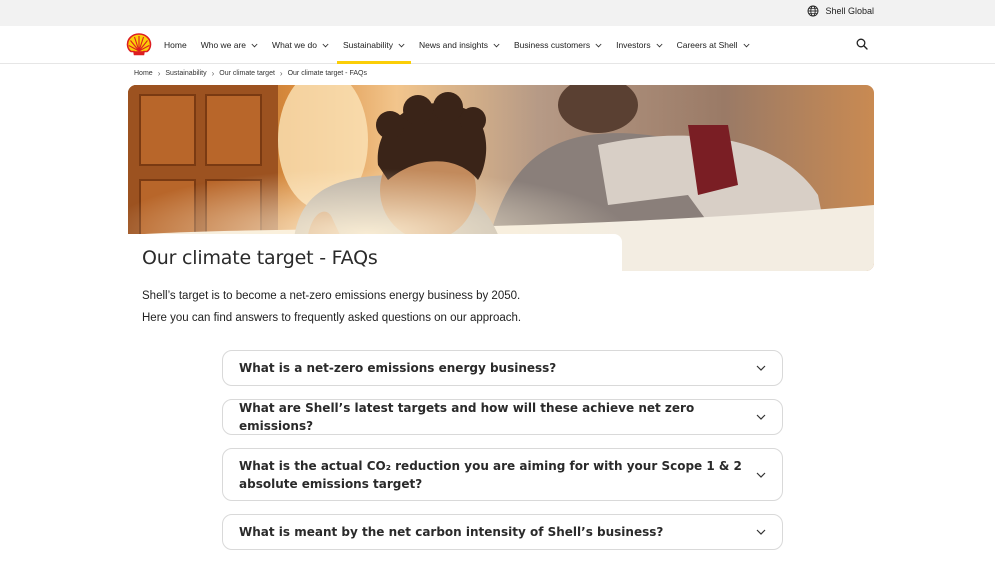 The image size is (995, 585). I want to click on nav-item-news-and-insights: News and insights, so click(459, 45).